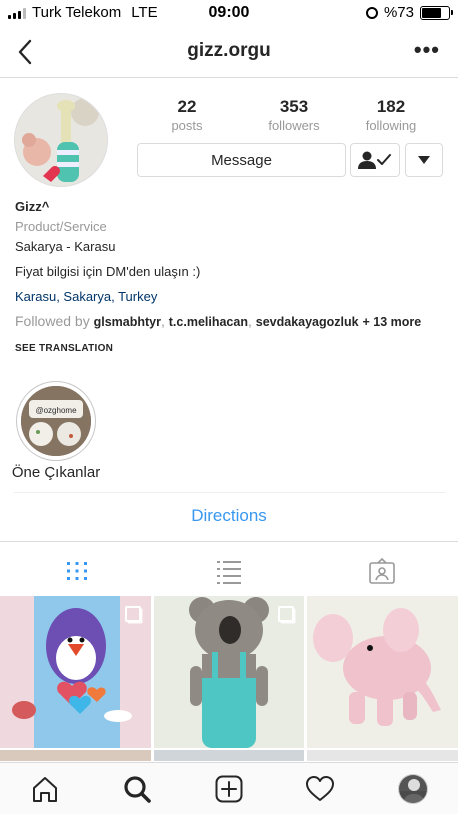  Describe the element at coordinates (45, 789) in the screenshot. I see `home-icon` at that location.